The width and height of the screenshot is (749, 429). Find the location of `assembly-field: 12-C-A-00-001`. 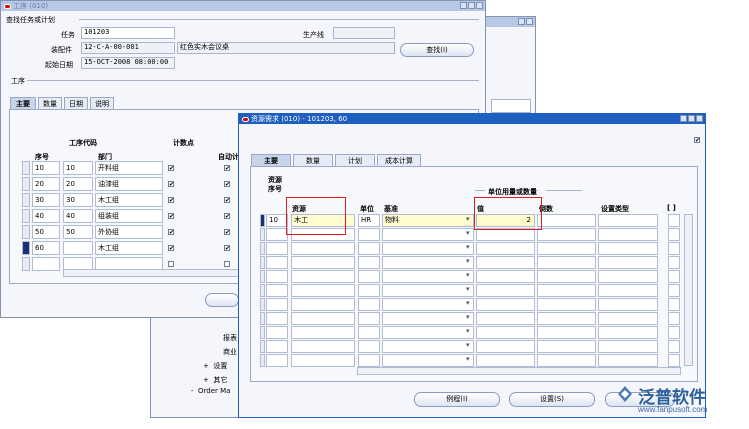

assembly-field: 12-C-A-00-001 is located at coordinates (128, 48).